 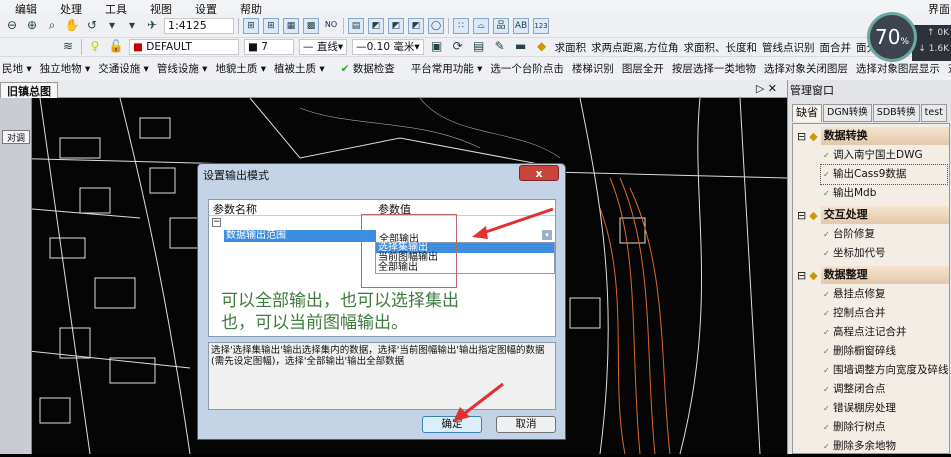 I want to click on tree-item: 输出Mdb, so click(x=871, y=193).